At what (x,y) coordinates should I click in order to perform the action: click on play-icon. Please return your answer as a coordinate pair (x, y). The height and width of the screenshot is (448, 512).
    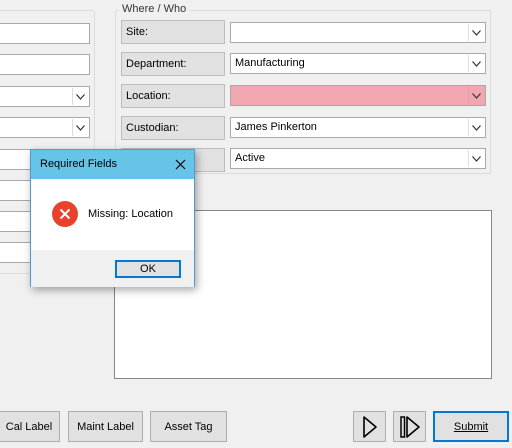
    Looking at the image, I should click on (369, 426).